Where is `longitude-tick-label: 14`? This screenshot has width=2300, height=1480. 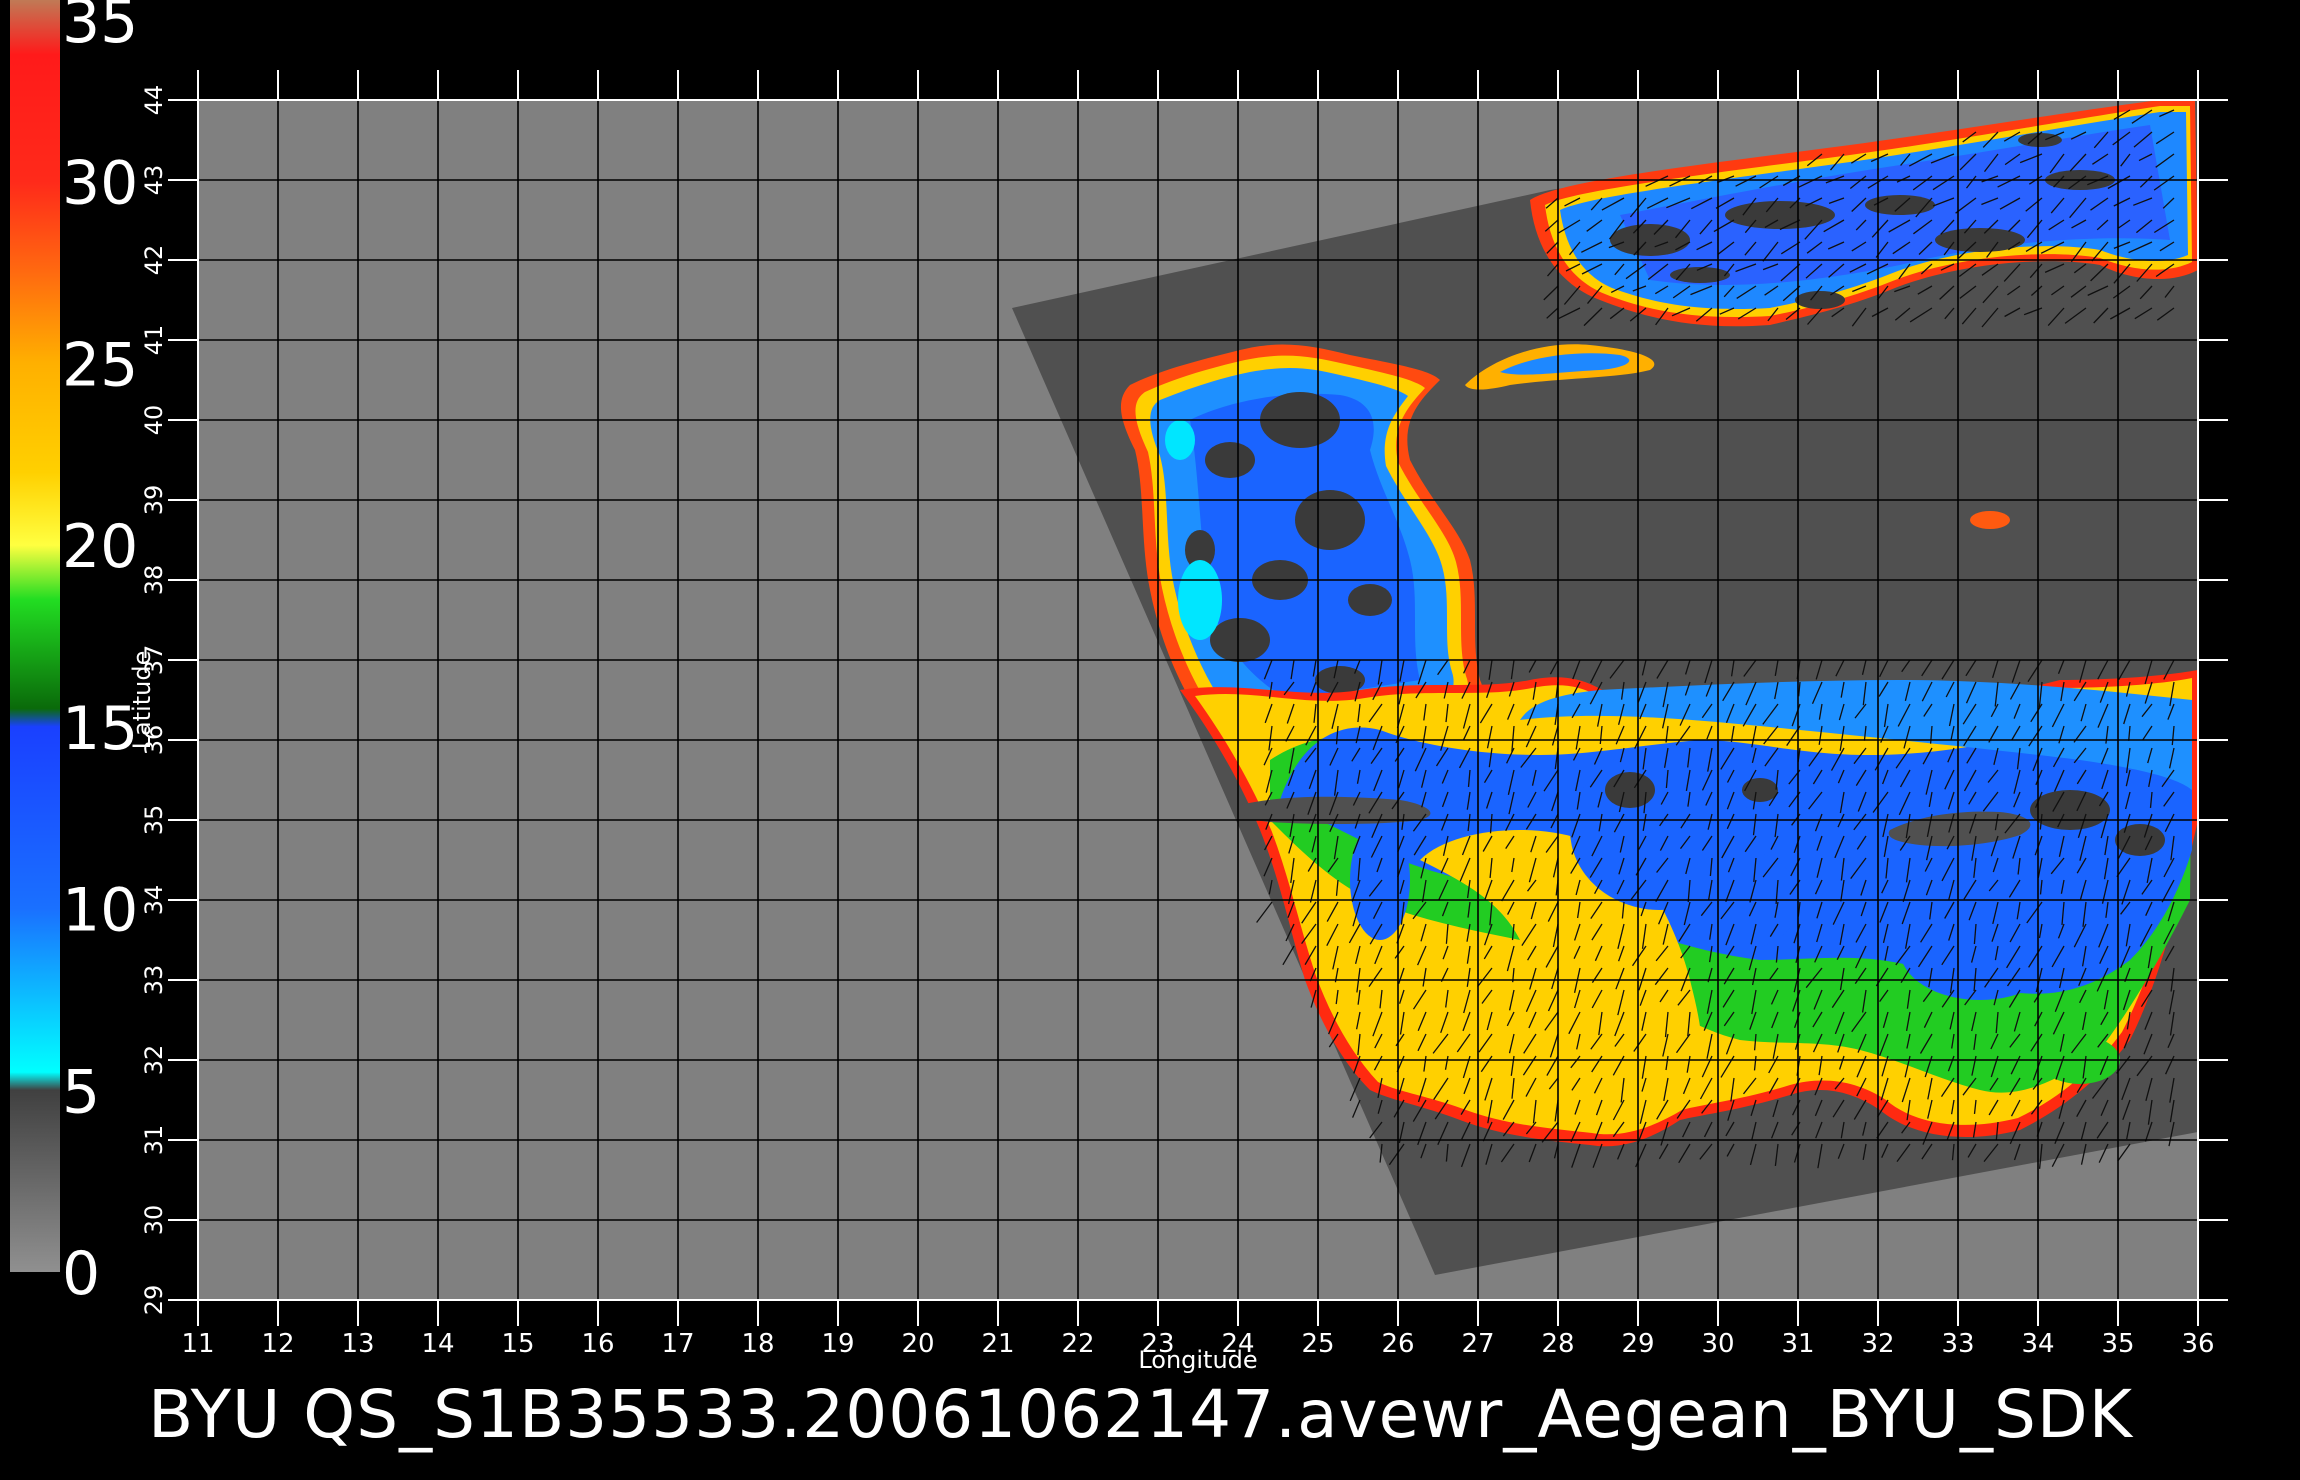
longitude-tick-label: 14 is located at coordinates (437, 1344).